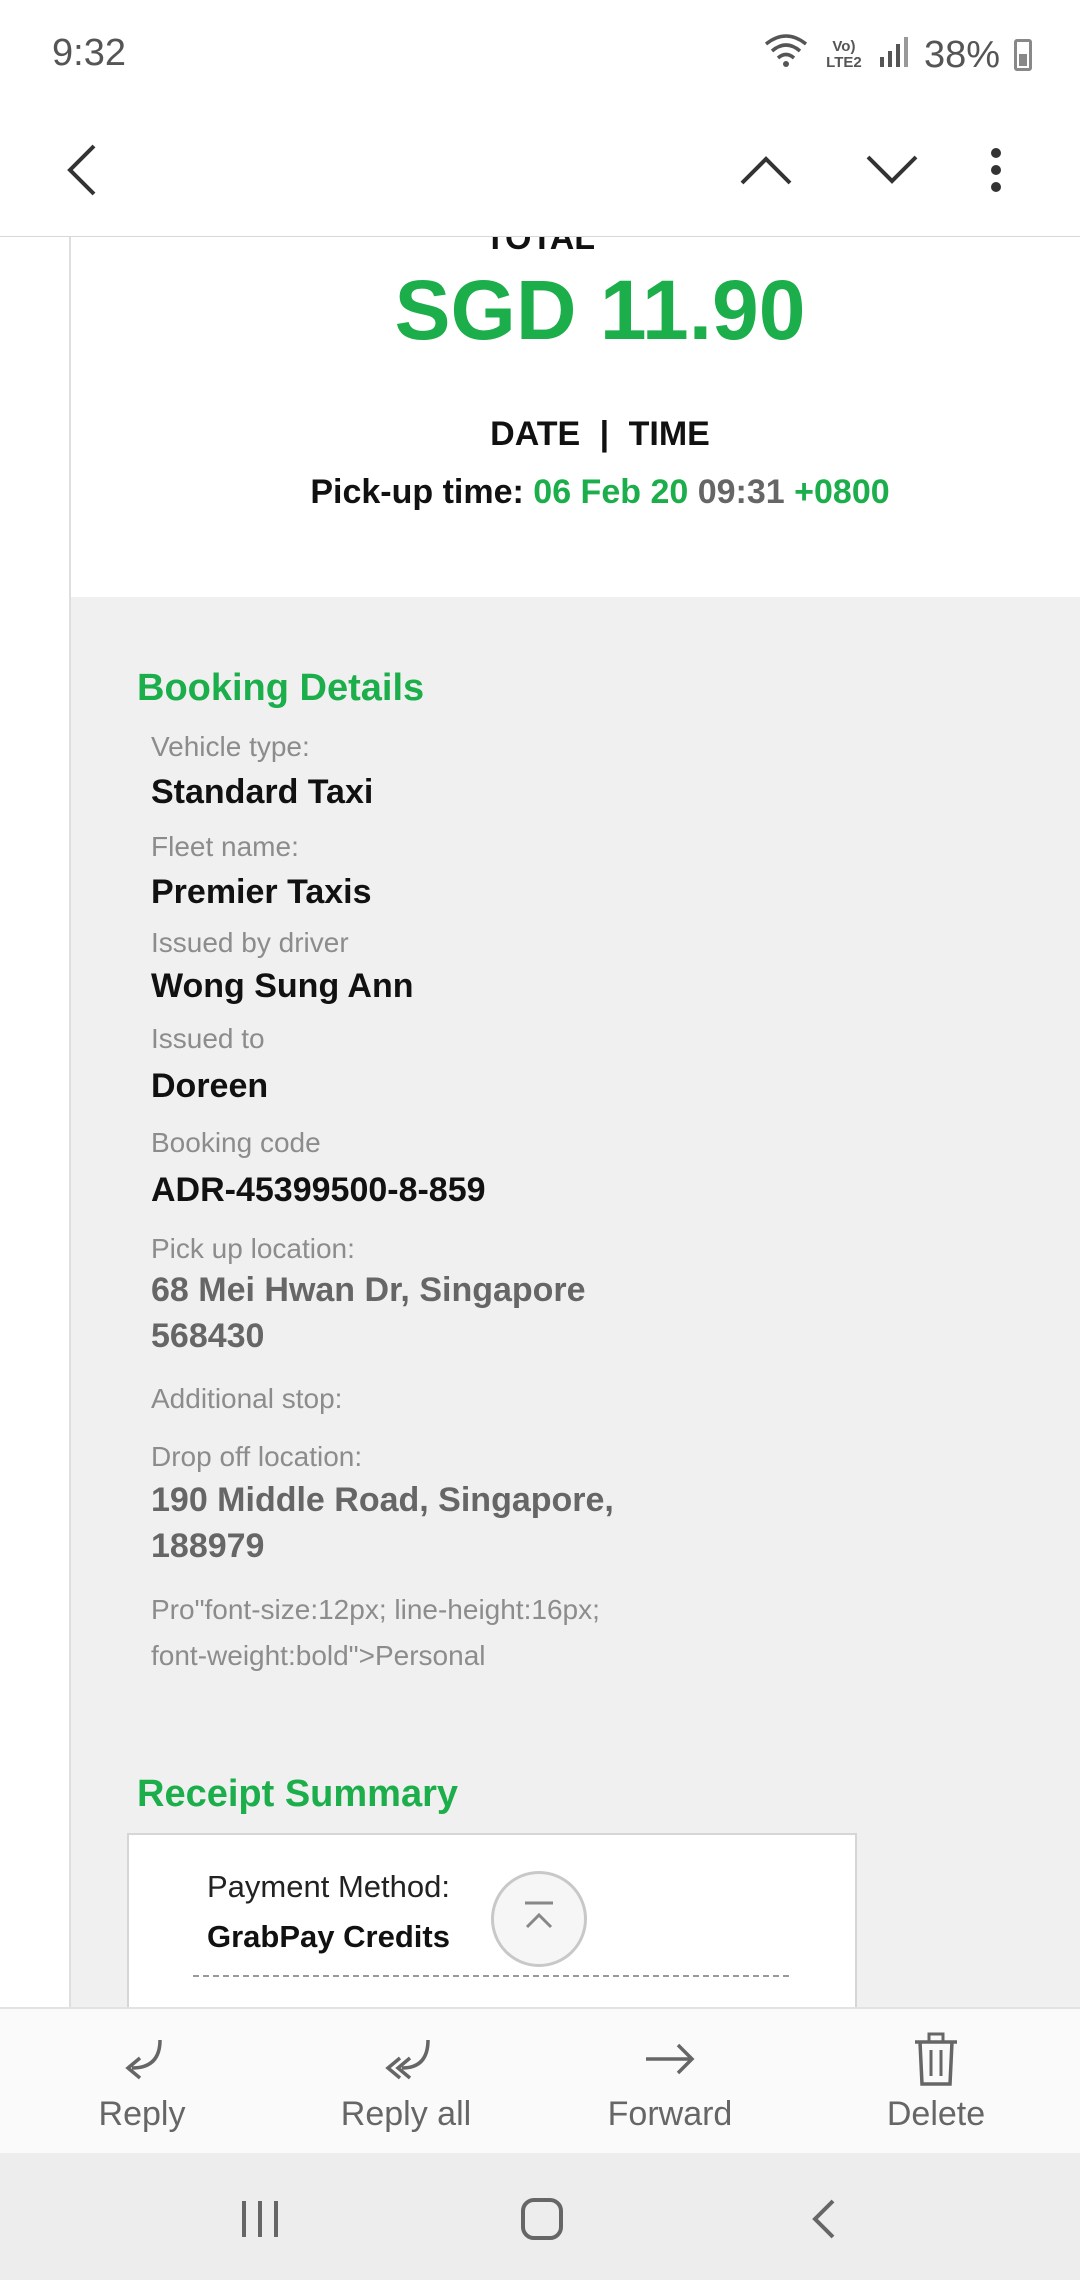 The image size is (1080, 2280). Describe the element at coordinates (208, 1038) in the screenshot. I see `issued-to-label: Issued to` at that location.